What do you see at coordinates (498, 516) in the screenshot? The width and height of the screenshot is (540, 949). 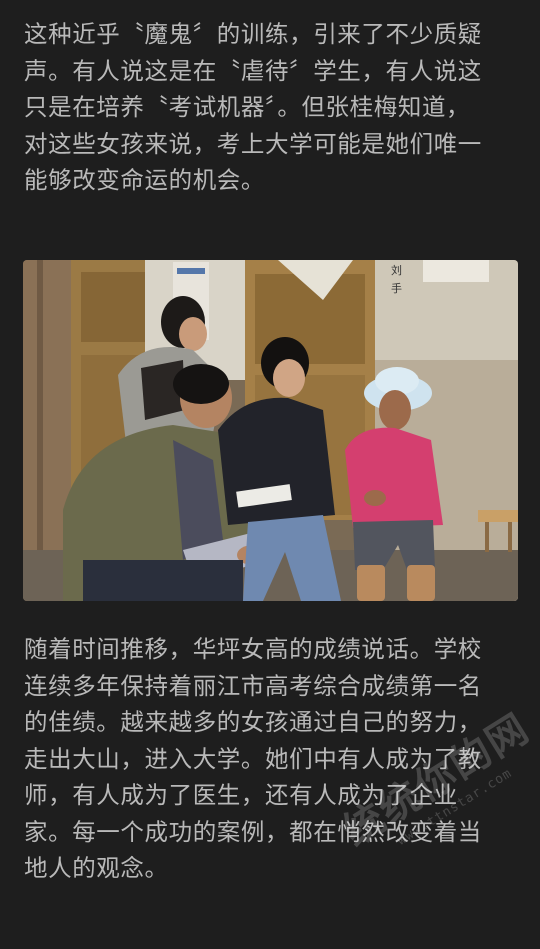 I see `stool` at bounding box center [498, 516].